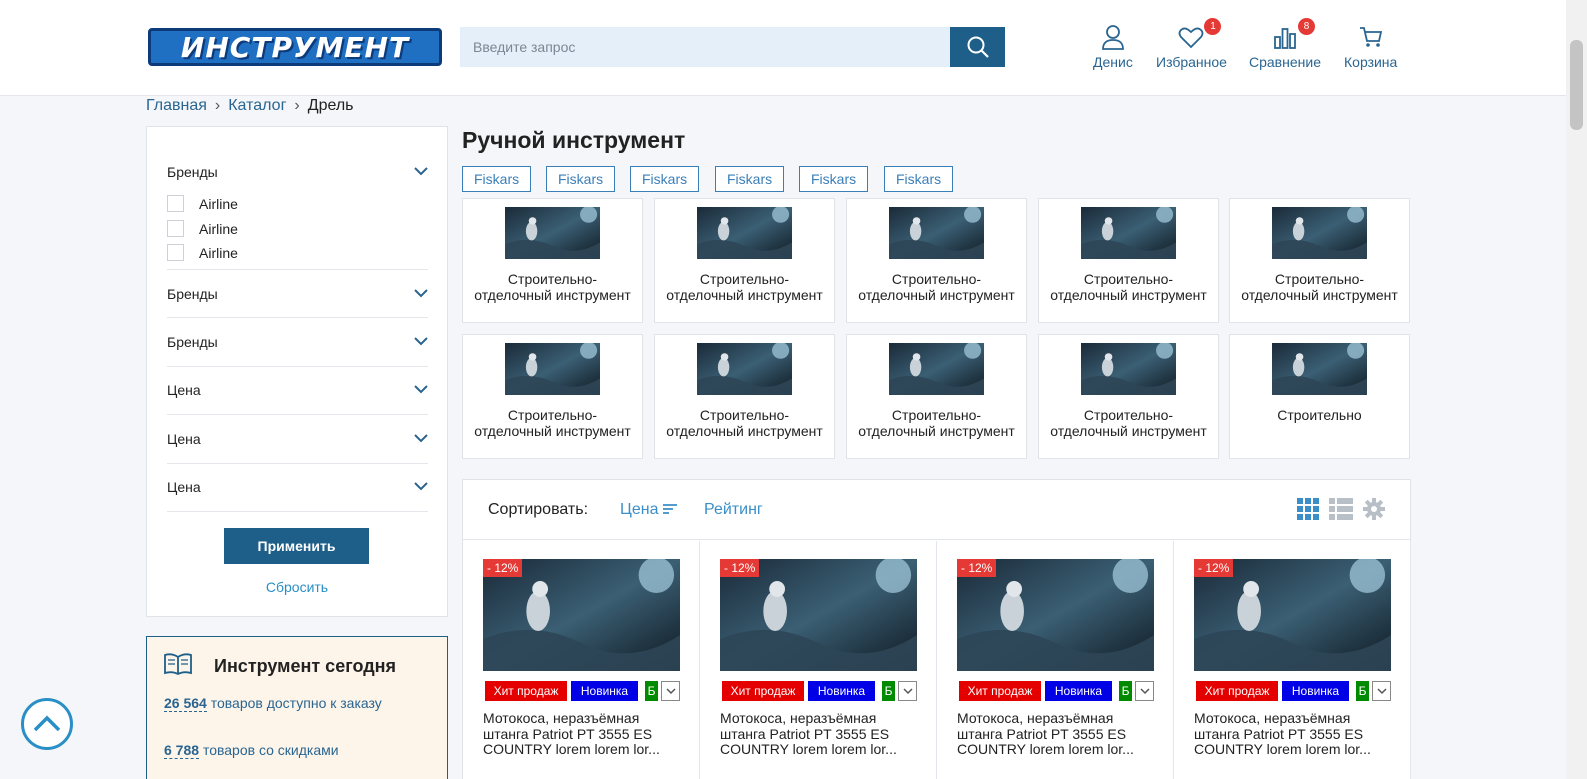 This screenshot has height=779, width=1587. I want to click on chevron-up-icon, so click(47, 723).